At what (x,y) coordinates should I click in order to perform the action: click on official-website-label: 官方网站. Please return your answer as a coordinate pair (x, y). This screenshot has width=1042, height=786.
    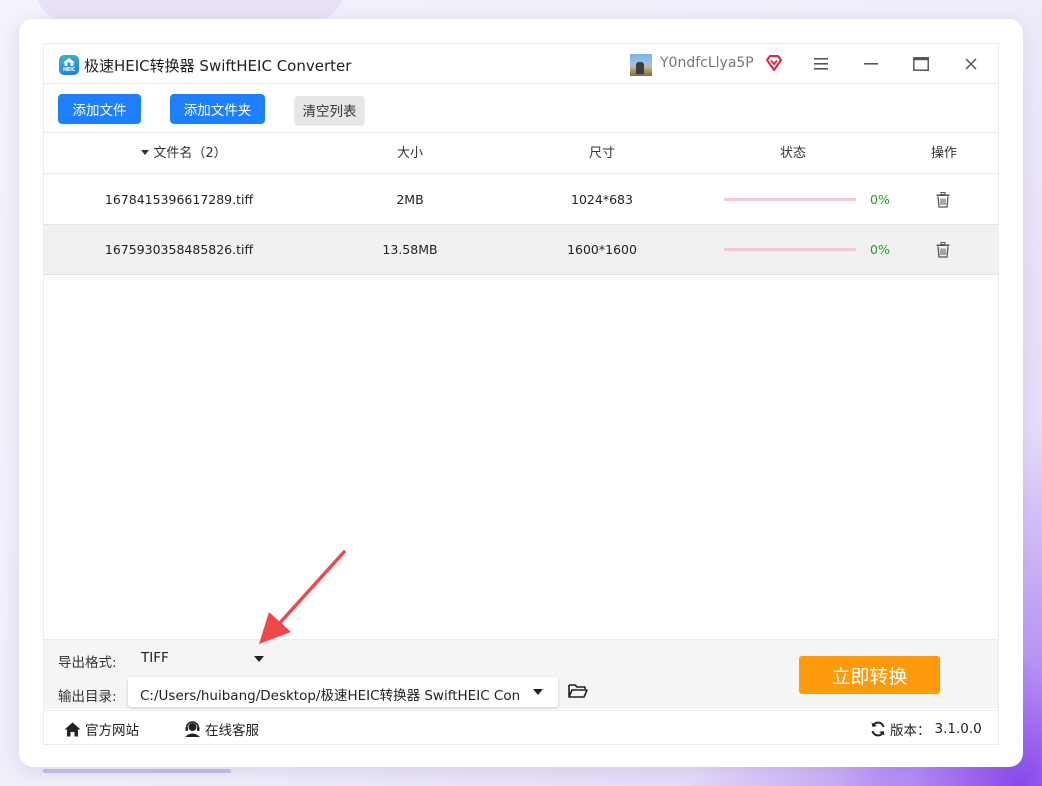
    Looking at the image, I should click on (112, 731).